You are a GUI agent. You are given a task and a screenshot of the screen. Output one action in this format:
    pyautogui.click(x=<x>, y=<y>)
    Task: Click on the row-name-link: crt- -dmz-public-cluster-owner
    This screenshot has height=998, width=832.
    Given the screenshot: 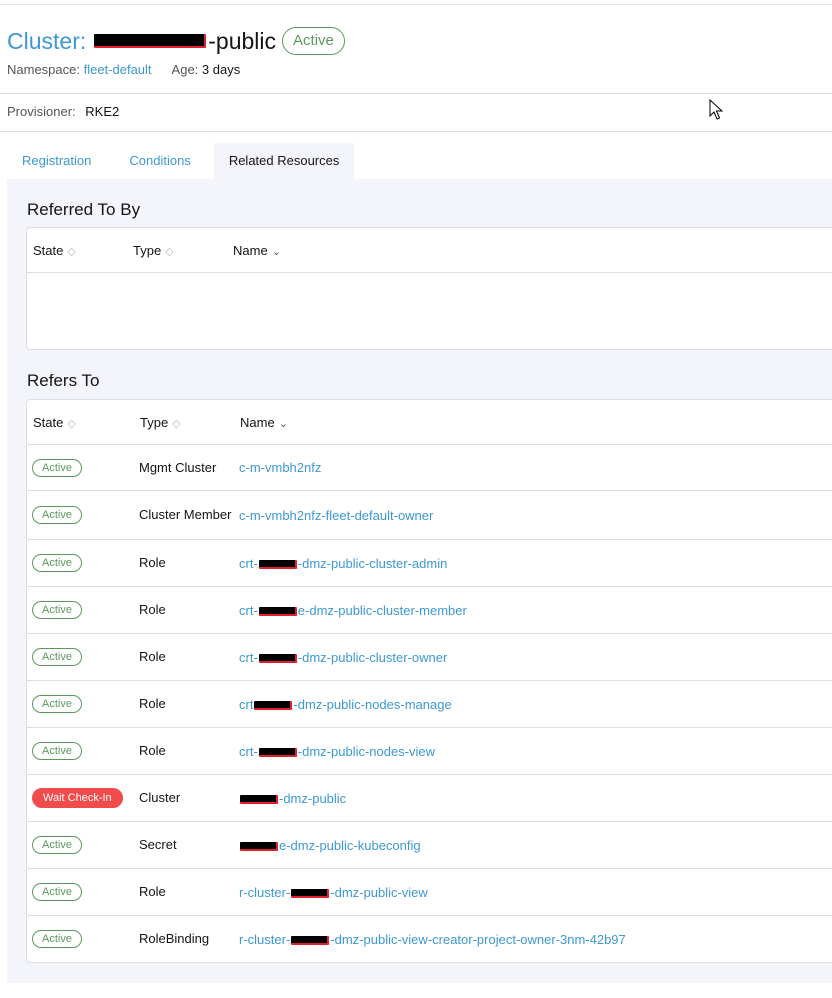 What is the action you would take?
    pyautogui.click(x=343, y=657)
    